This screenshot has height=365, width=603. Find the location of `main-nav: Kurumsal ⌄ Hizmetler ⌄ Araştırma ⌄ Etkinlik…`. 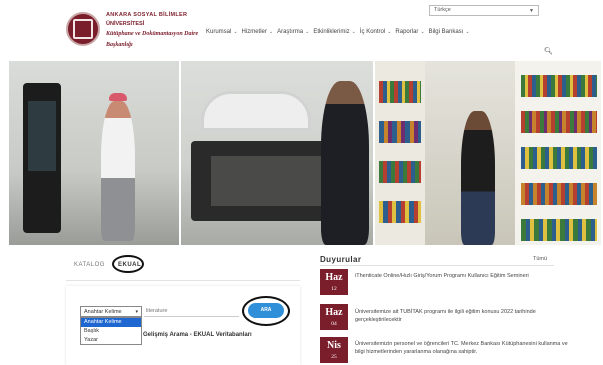

main-nav: Kurumsal ⌄ Hizmetler ⌄ Araştırma ⌄ Etkinlik… is located at coordinates (338, 32).